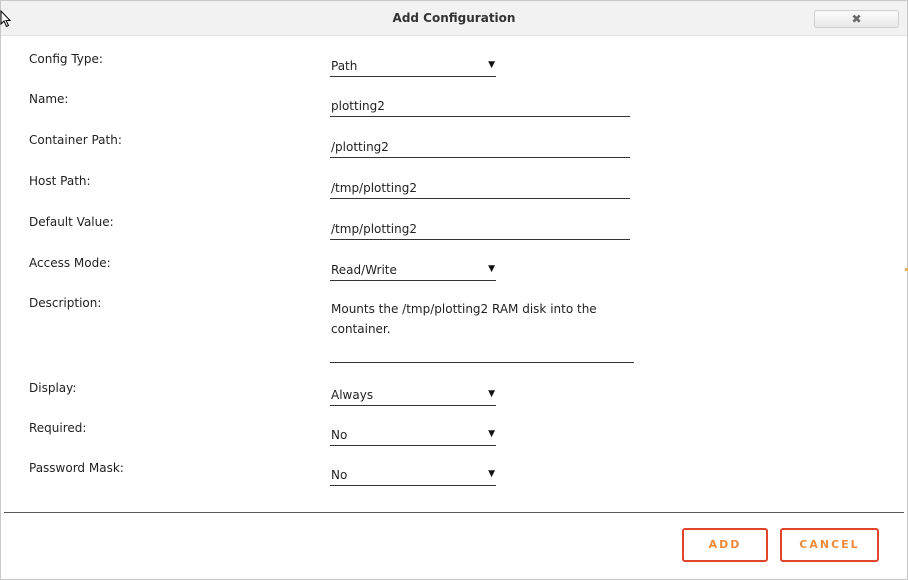 This screenshot has height=580, width=908. What do you see at coordinates (374, 188) in the screenshot?
I see `host-path-value: /tmp/plotting2` at bounding box center [374, 188].